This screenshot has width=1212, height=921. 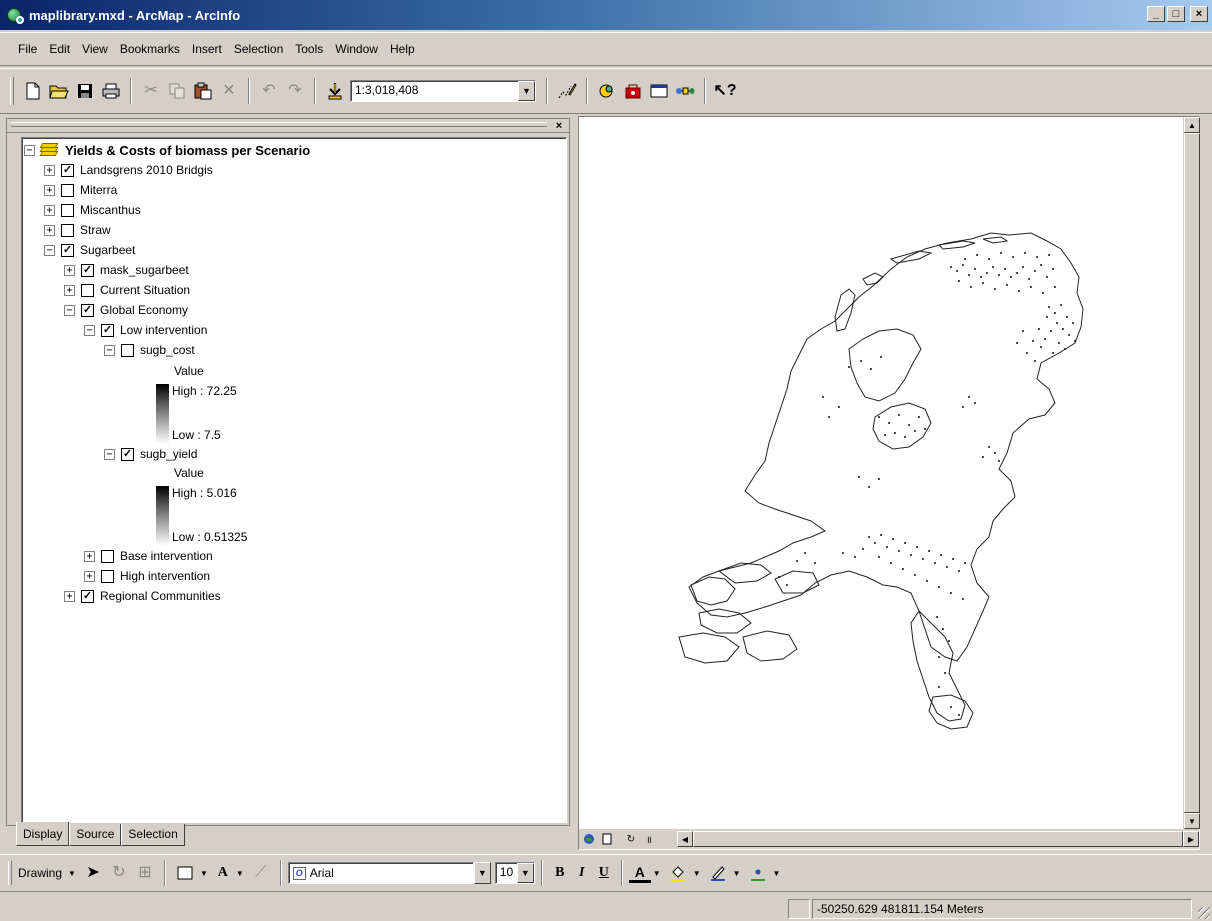 What do you see at coordinates (92, 210) in the screenshot?
I see `layer-row: + Miscanthus` at bounding box center [92, 210].